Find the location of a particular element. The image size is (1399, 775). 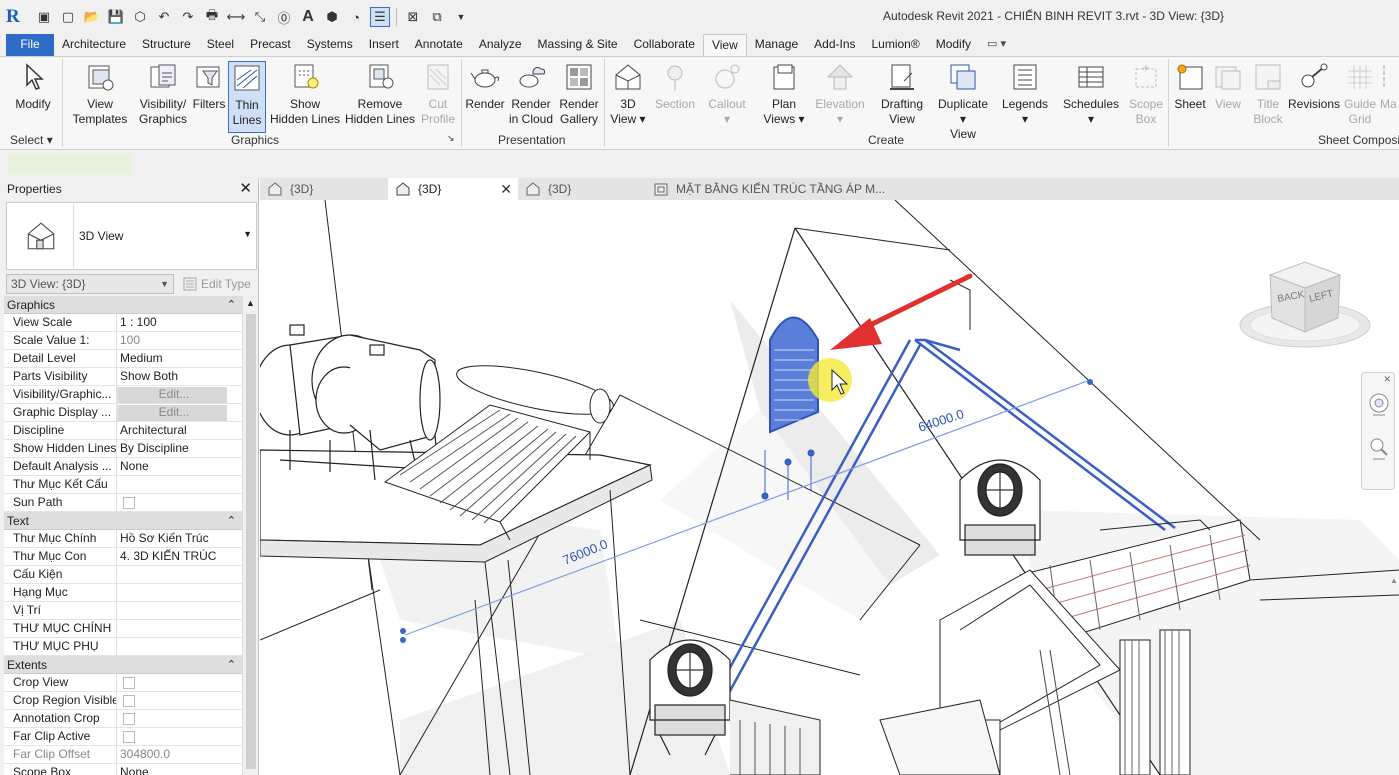

tab-modify: Modify is located at coordinates (953, 45).